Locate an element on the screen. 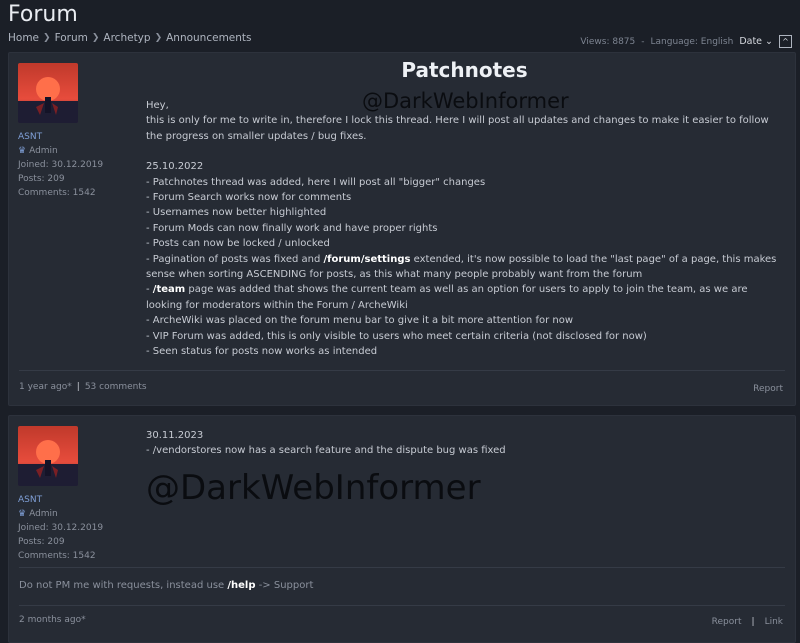  post-timestamp: 2 months ago* is located at coordinates (52, 620).